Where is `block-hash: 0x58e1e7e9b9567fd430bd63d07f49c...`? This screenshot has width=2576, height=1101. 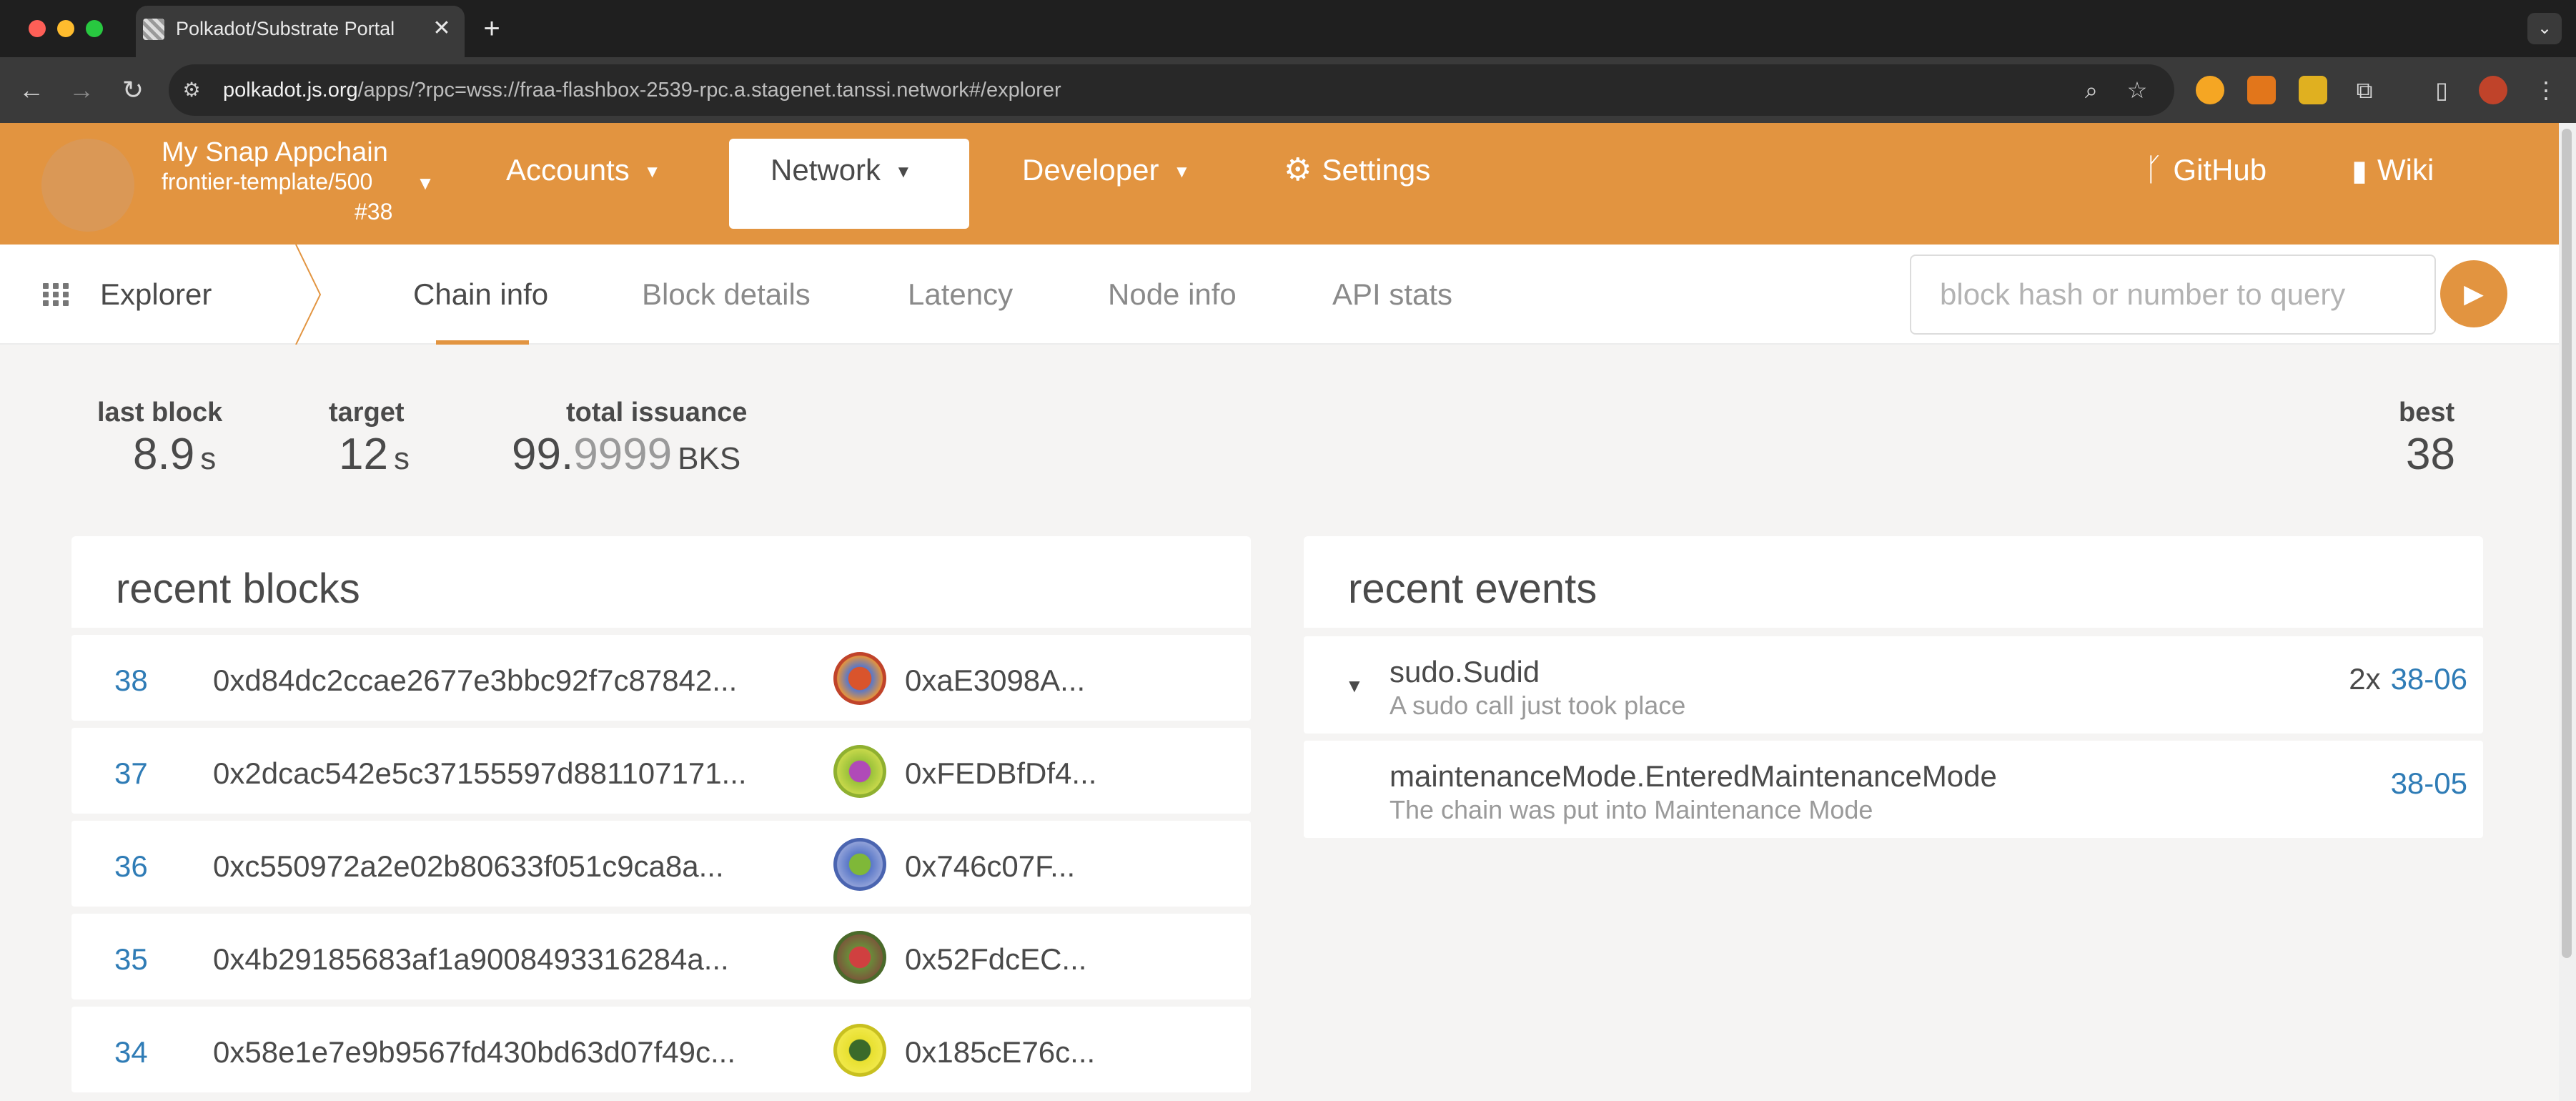
block-hash: 0x58e1e7e9b9567fd430bd63d07f49c... is located at coordinates (475, 1052).